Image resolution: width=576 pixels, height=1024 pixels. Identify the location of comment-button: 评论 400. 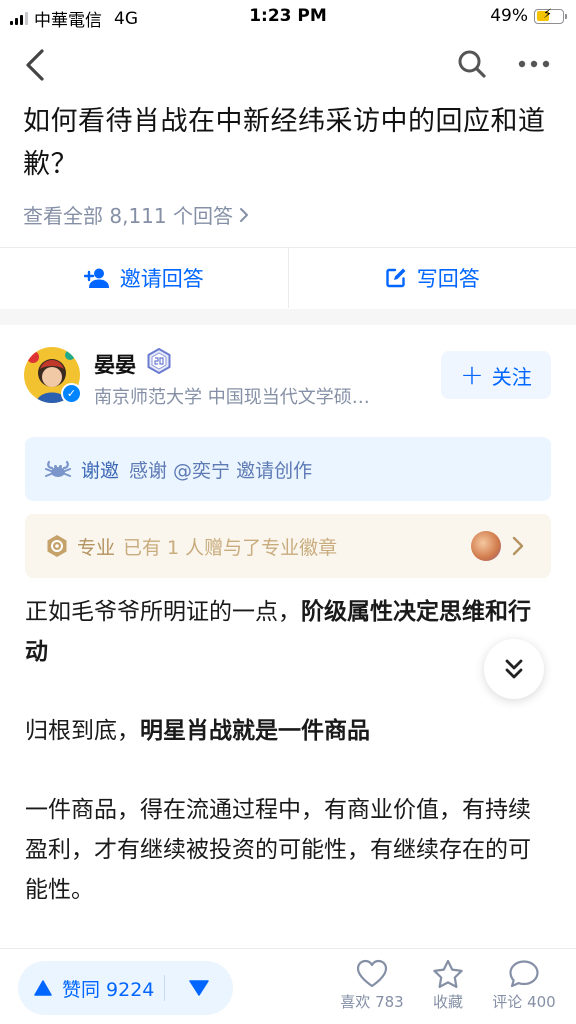
(524, 985).